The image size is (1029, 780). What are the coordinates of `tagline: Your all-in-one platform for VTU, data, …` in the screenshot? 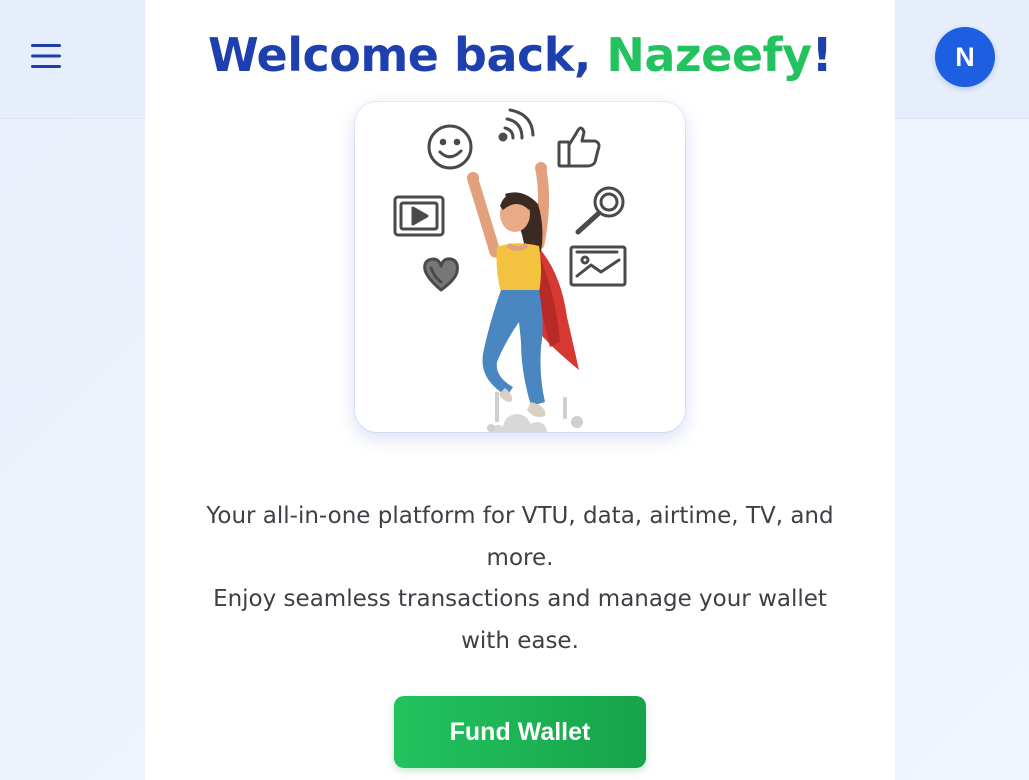 It's located at (520, 579).